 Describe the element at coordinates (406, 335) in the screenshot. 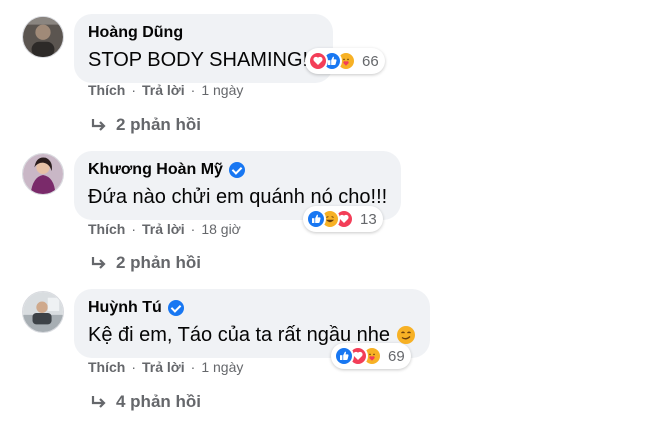

I see `smirk-emoji-icon` at that location.